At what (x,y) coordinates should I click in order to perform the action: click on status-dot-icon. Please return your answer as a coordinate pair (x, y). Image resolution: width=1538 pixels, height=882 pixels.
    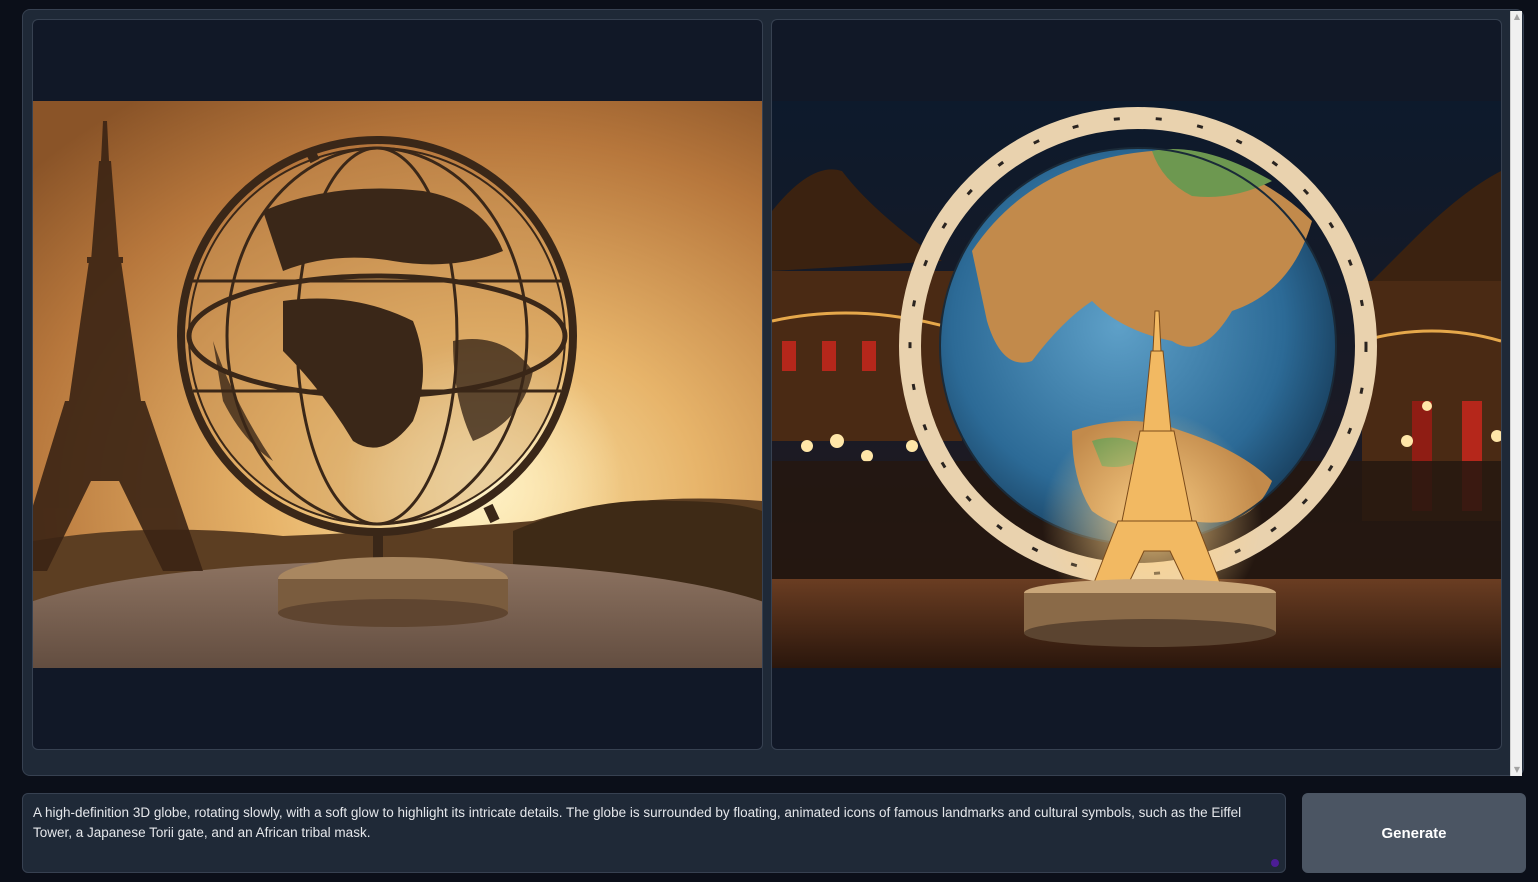
    Looking at the image, I should click on (1275, 863).